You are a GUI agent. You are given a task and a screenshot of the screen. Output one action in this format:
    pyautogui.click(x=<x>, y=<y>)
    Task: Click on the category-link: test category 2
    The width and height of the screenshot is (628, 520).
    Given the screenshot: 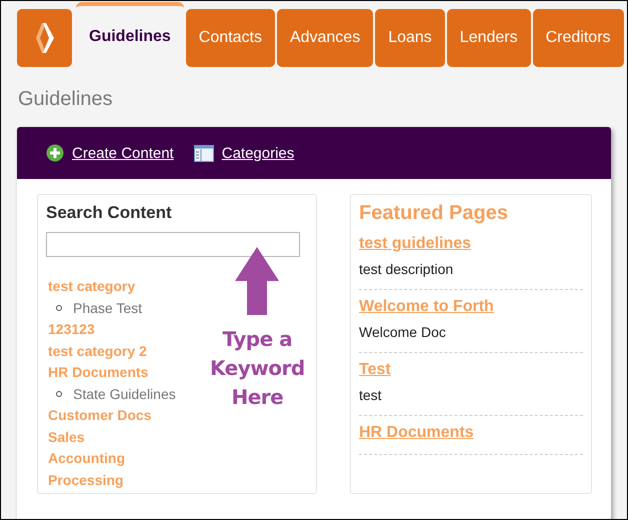 What is the action you would take?
    pyautogui.click(x=97, y=351)
    